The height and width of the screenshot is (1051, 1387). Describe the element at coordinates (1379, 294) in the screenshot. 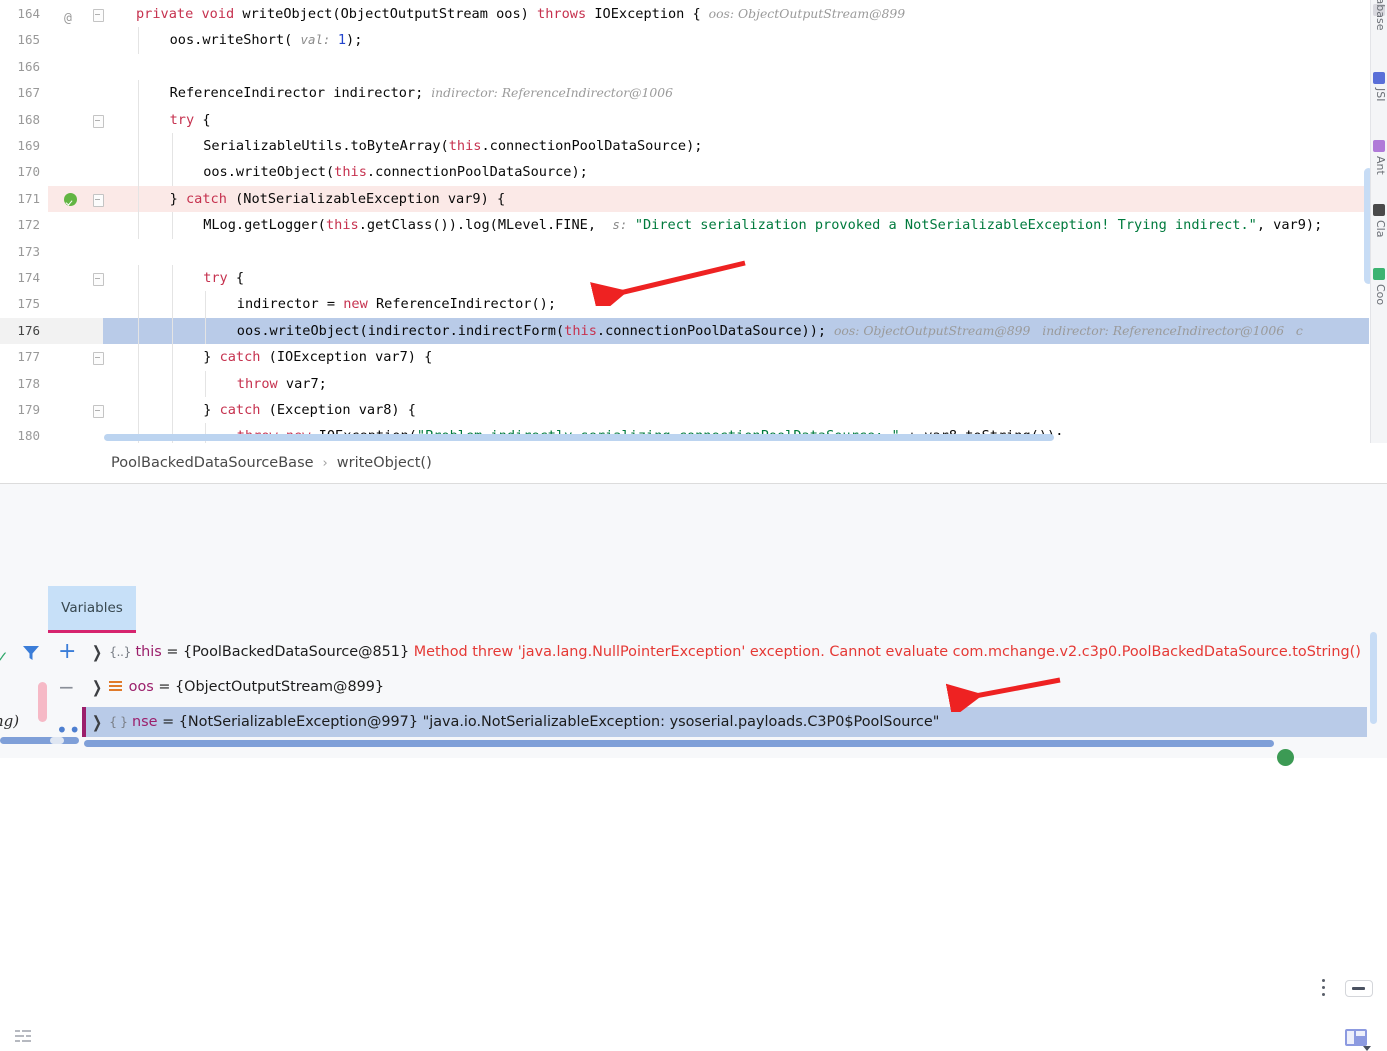

I see `right-strip-label-coo: Coo` at that location.